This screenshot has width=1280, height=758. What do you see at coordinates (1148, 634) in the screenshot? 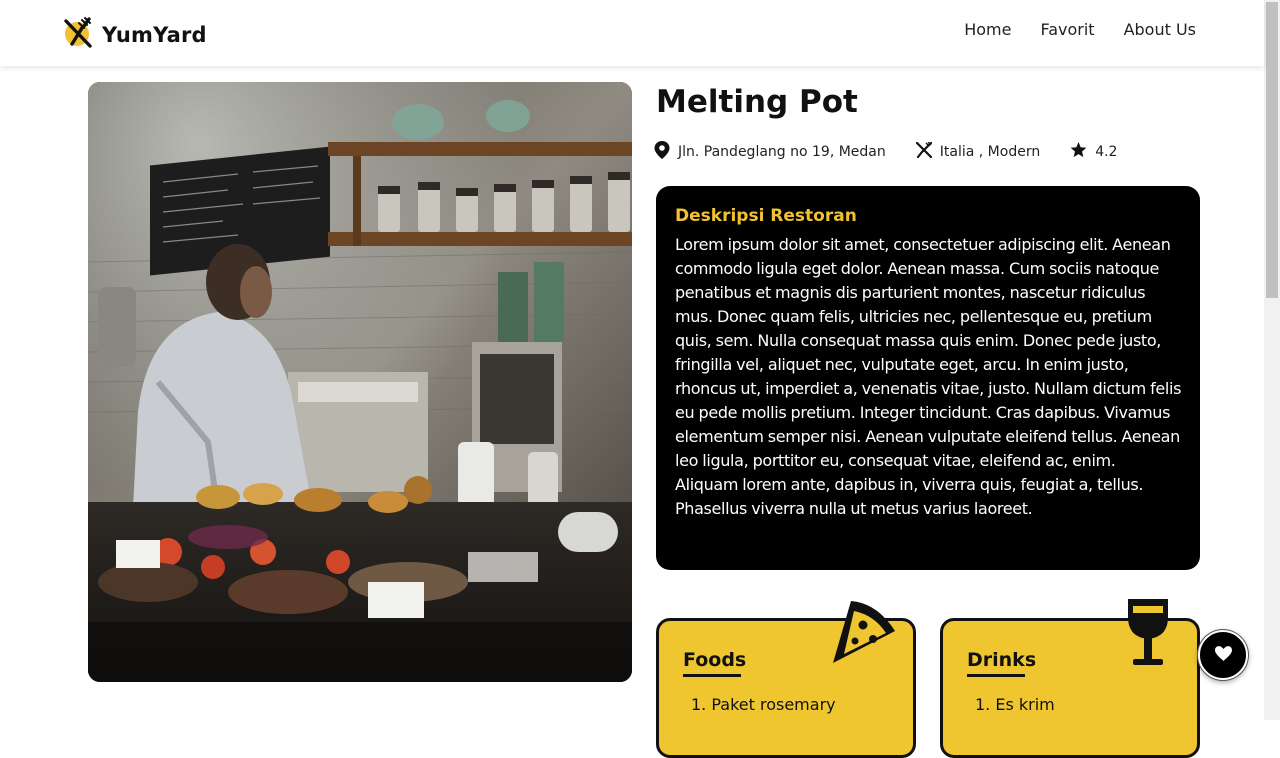
I see `wine-glass-icon` at bounding box center [1148, 634].